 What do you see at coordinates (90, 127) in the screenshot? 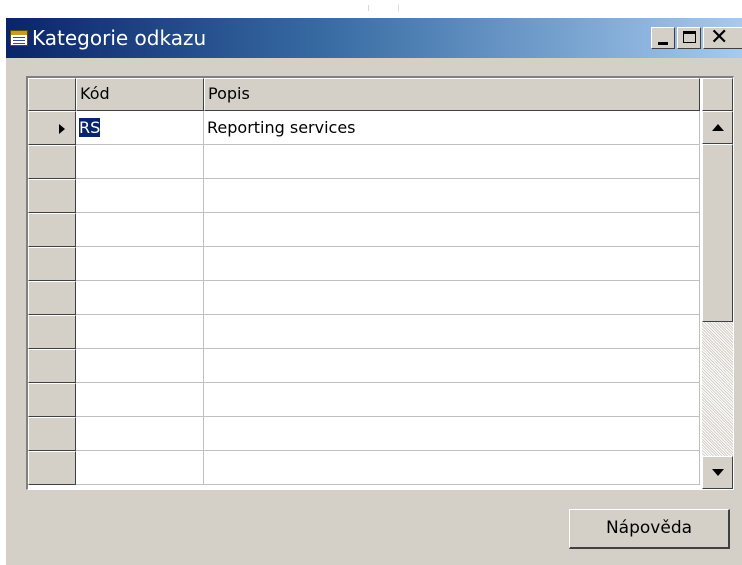
I see `cell-kod-value: RS` at bounding box center [90, 127].